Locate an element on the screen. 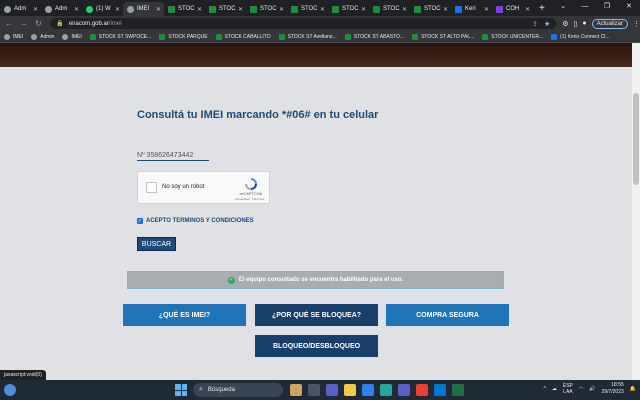 The height and width of the screenshot is (400, 640). clock-time: 18:55 is located at coordinates (617, 385).